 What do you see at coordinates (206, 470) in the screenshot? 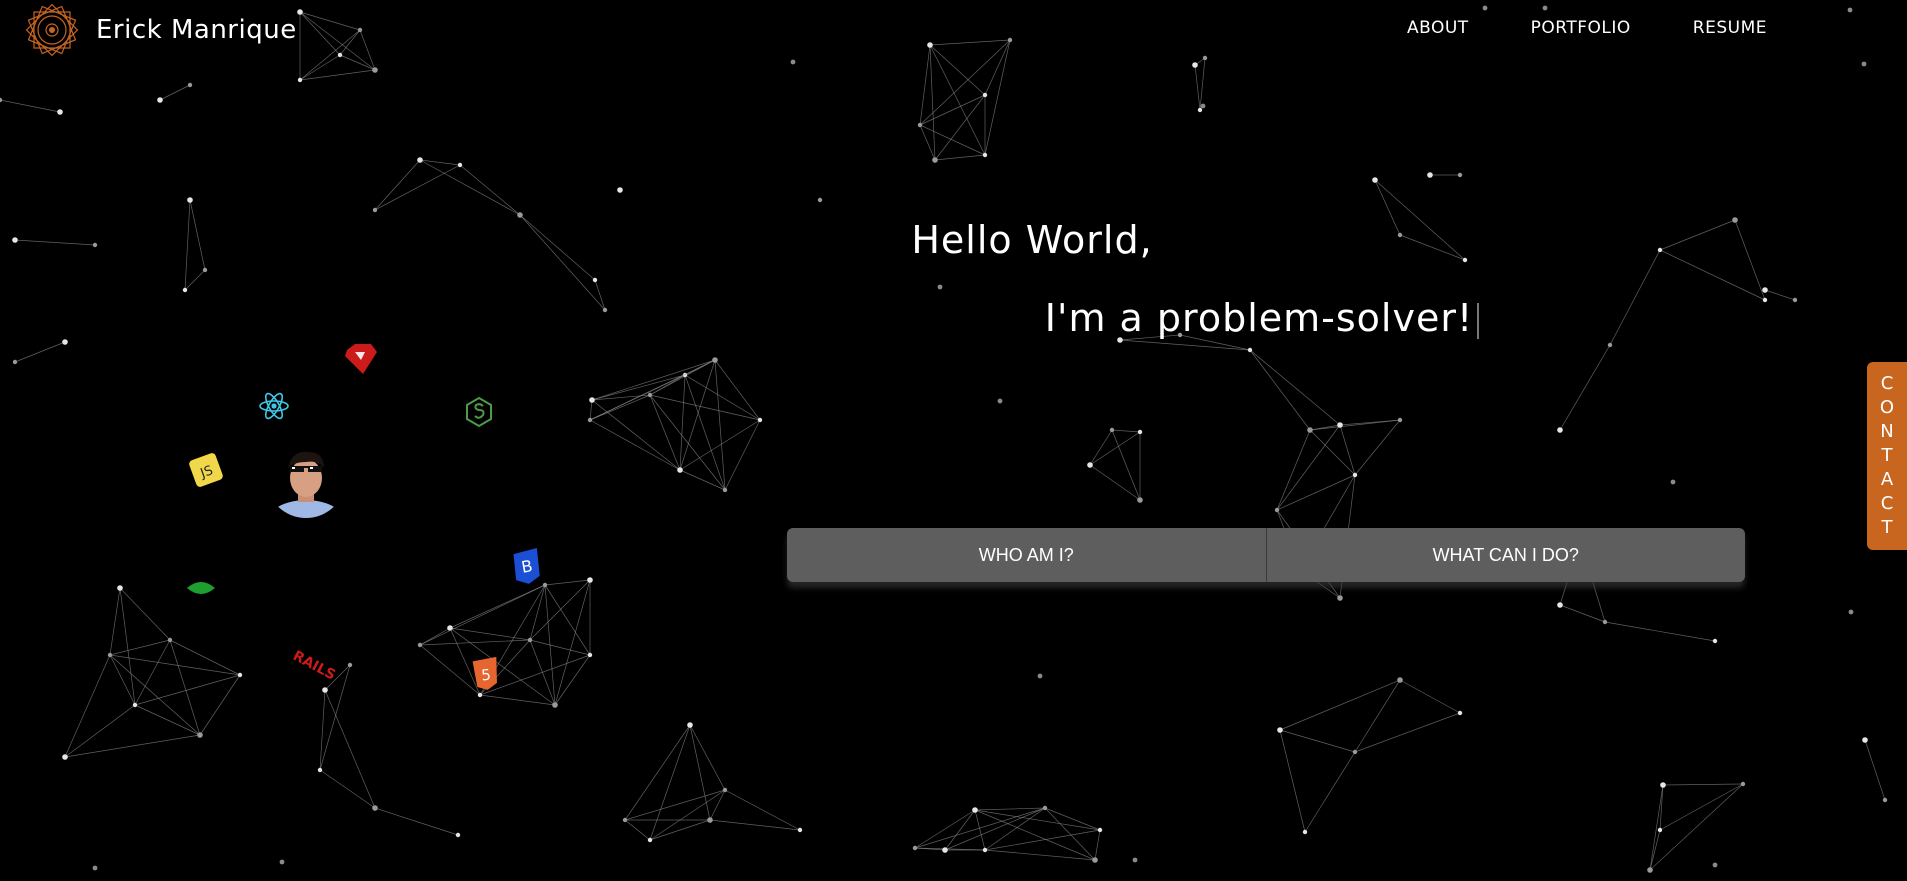
I see `javascript-icon: JS` at bounding box center [206, 470].